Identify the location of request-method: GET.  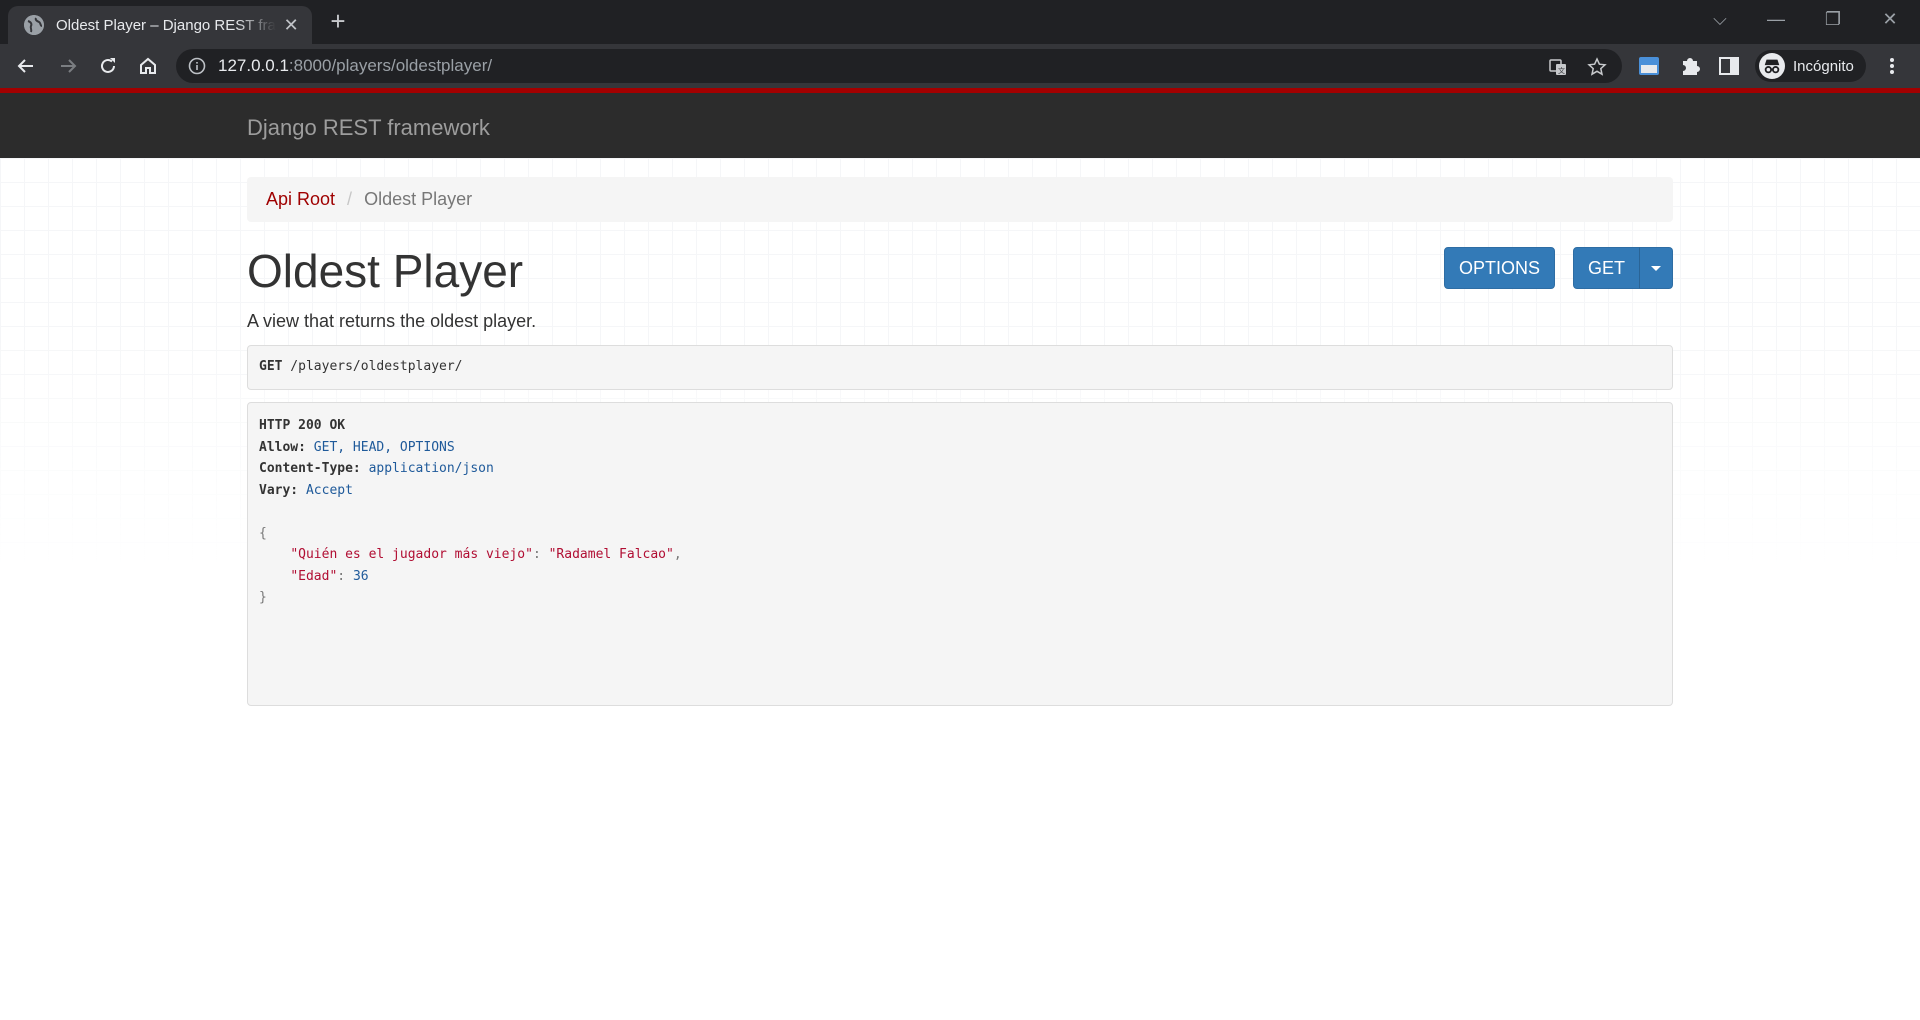
(271, 366).